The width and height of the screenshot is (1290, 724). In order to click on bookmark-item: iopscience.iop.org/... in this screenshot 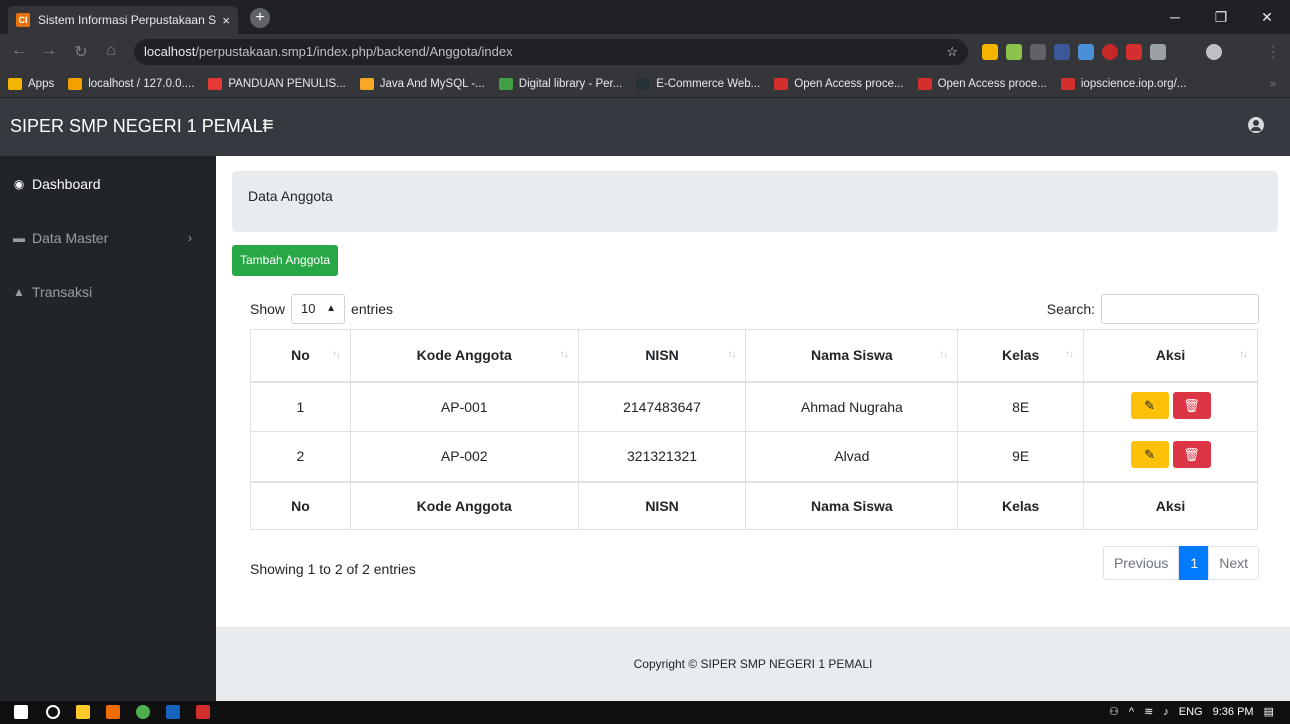, I will do `click(1123, 83)`.